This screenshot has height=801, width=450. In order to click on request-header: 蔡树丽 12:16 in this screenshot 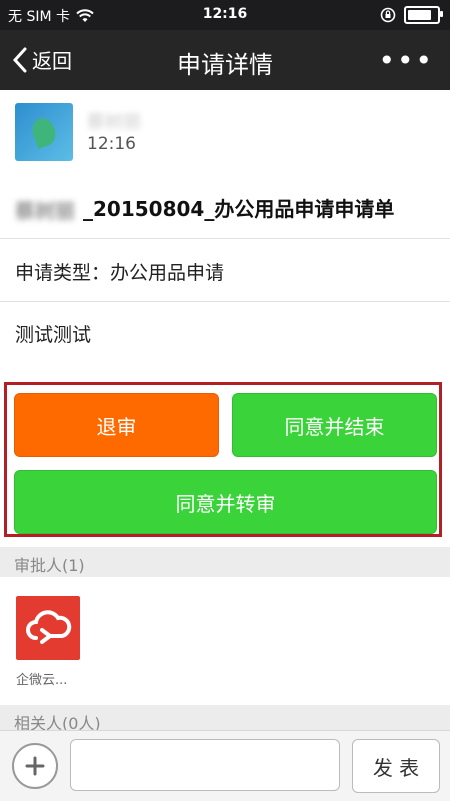, I will do `click(225, 133)`.